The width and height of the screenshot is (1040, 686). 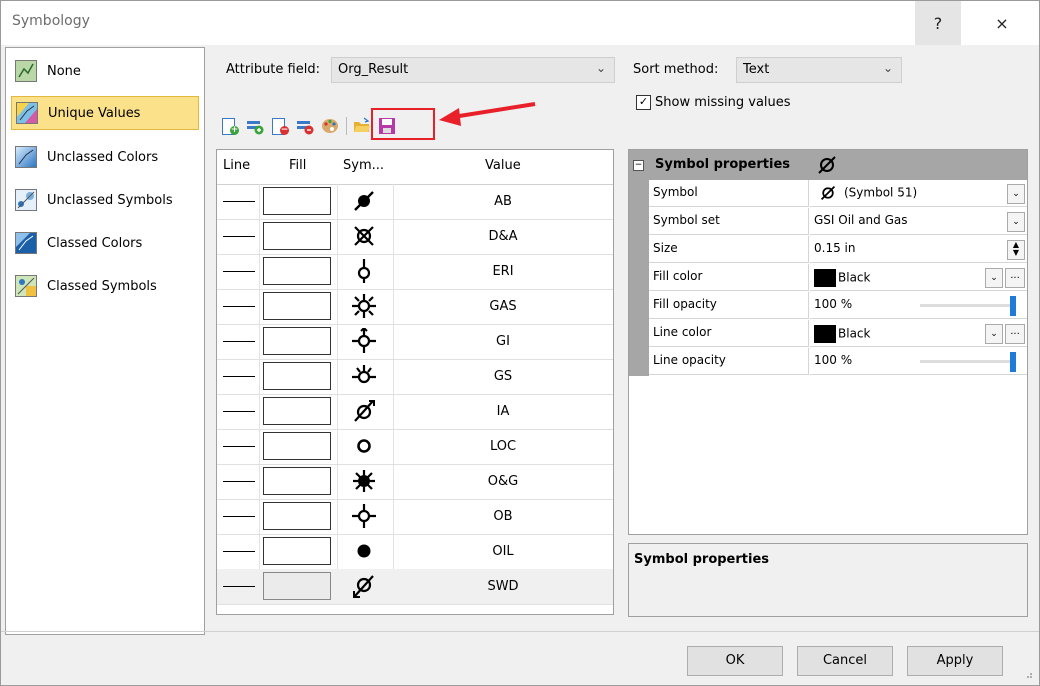 What do you see at coordinates (819, 70) in the screenshot?
I see `sort-method-select: Text ⌄` at bounding box center [819, 70].